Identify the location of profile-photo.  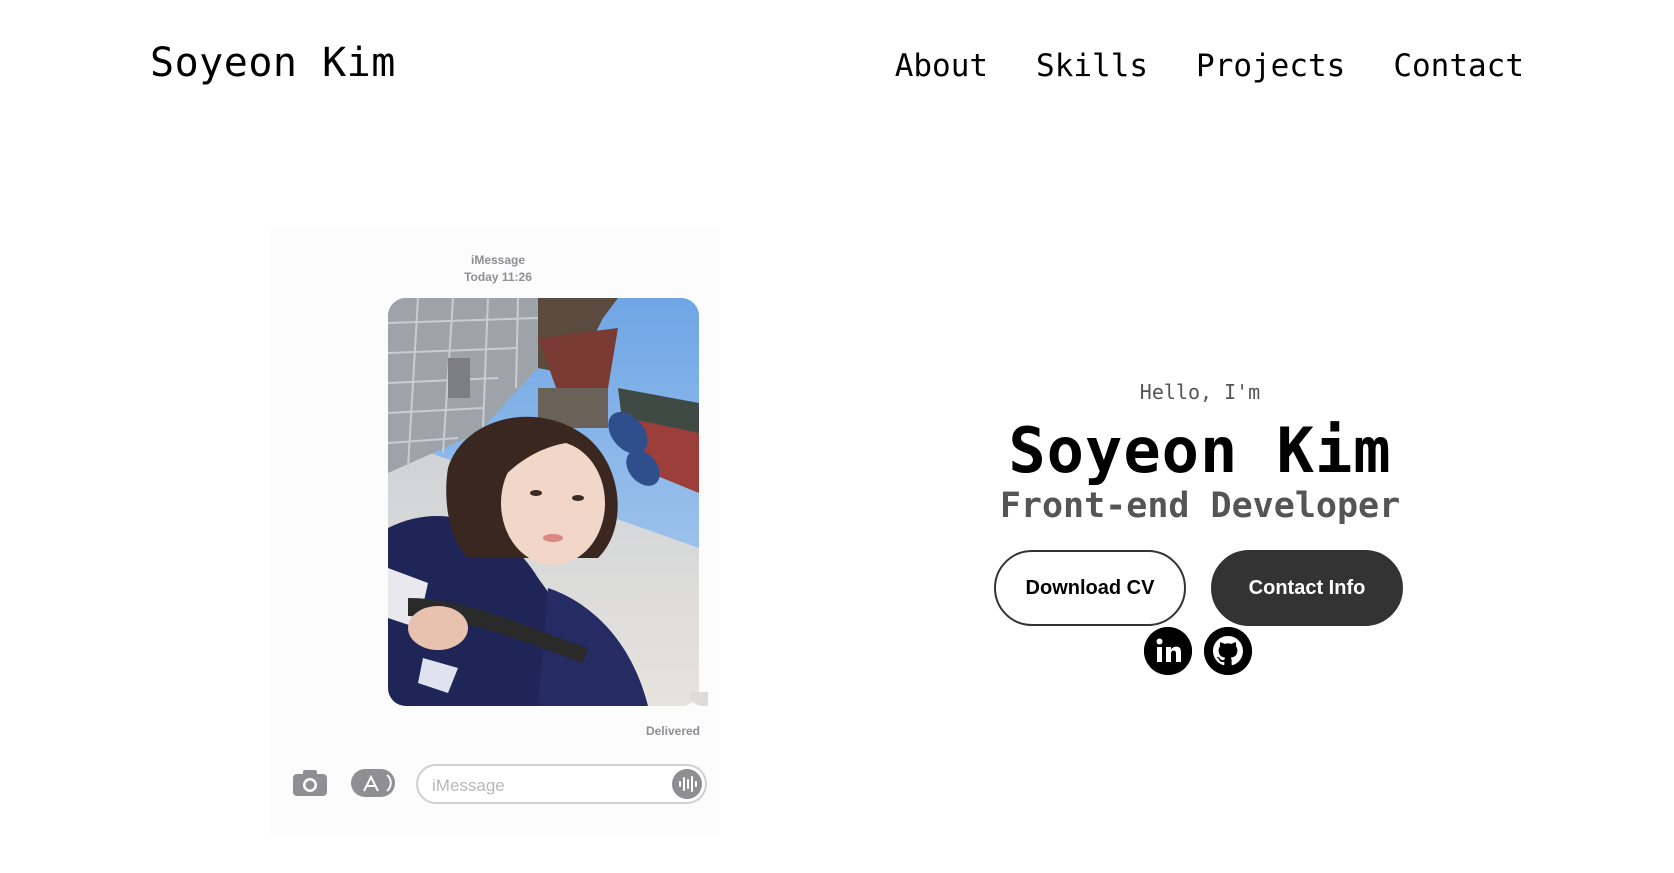
(543, 502).